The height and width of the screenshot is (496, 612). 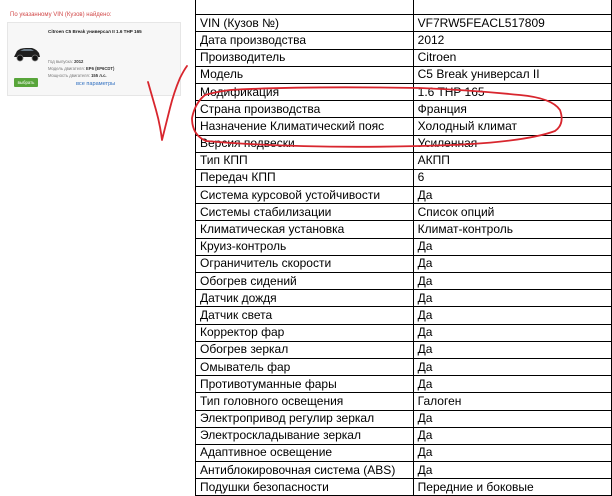 I want to click on table-row: Версия подвески Усиленная, so click(x=403, y=143).